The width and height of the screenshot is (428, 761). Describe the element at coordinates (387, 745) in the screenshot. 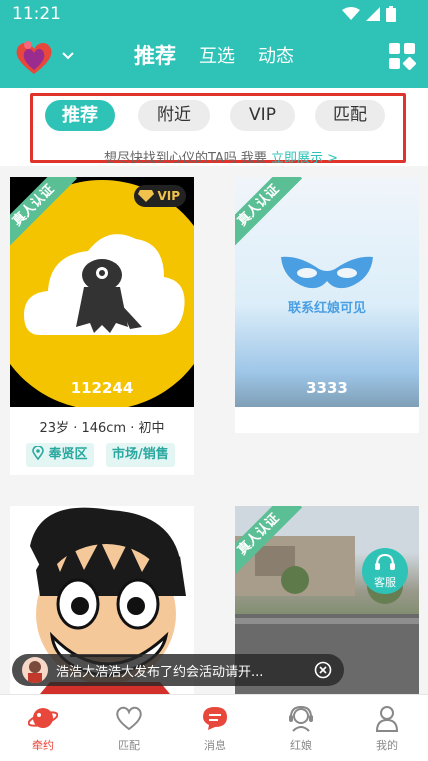

I see `bottom-nav-label: 我的` at that location.